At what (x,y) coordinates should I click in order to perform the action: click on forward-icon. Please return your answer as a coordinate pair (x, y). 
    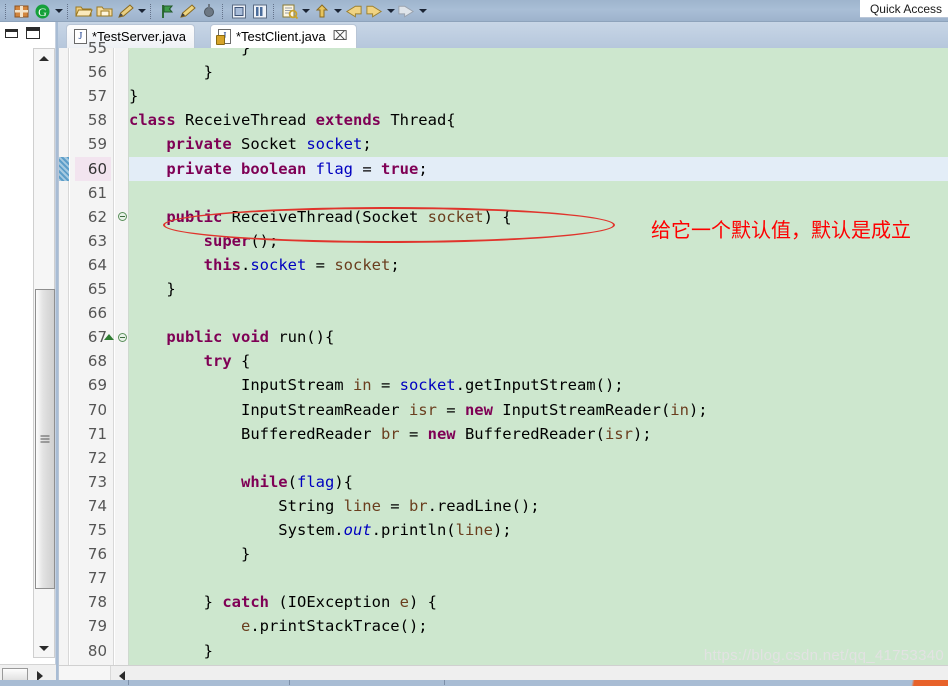
    Looking at the image, I should click on (374, 11).